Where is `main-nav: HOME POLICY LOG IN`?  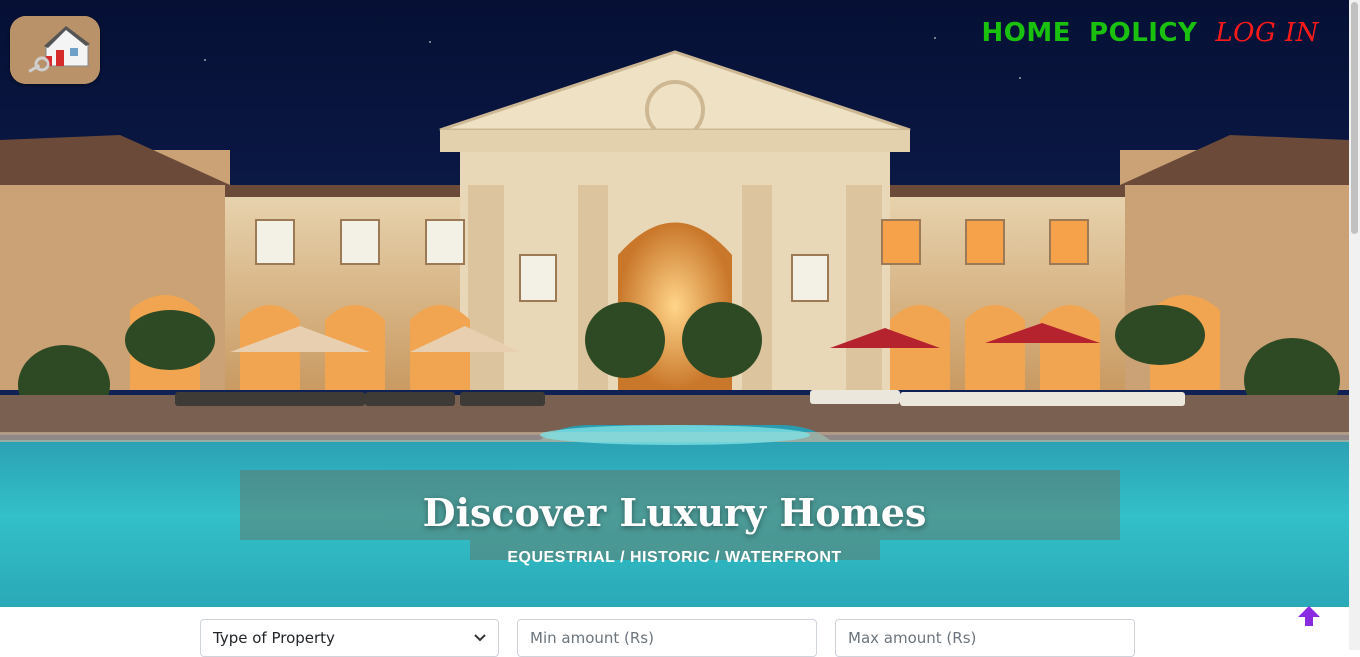
main-nav: HOME POLICY LOG IN is located at coordinates (1150, 33).